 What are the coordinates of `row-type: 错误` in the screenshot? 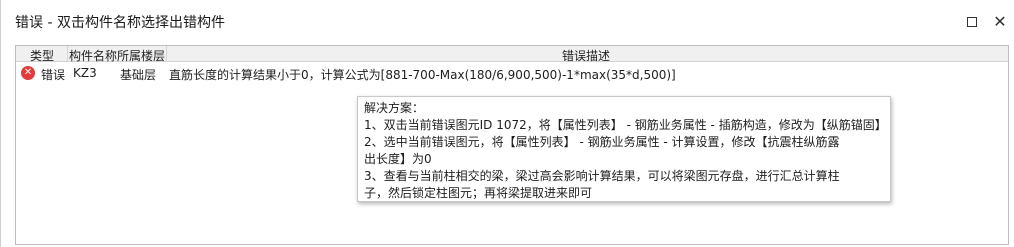 It's located at (53, 75).